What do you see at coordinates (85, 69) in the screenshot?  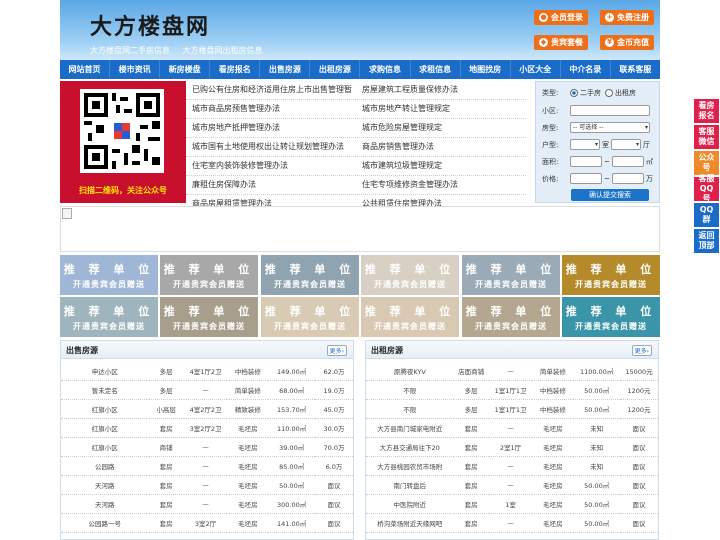 I see `nav-home: 网站首页` at bounding box center [85, 69].